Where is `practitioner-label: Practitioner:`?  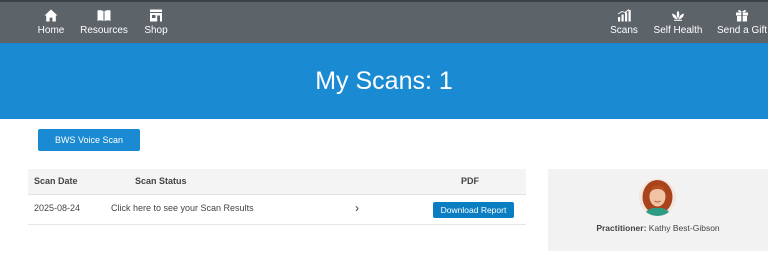
practitioner-label: Practitioner: is located at coordinates (621, 228).